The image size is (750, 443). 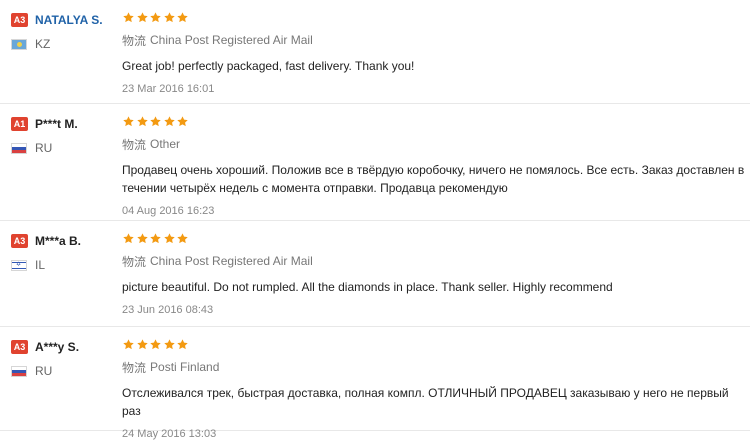 What do you see at coordinates (436, 144) in the screenshot?
I see `logistics-info: 物流 Other` at bounding box center [436, 144].